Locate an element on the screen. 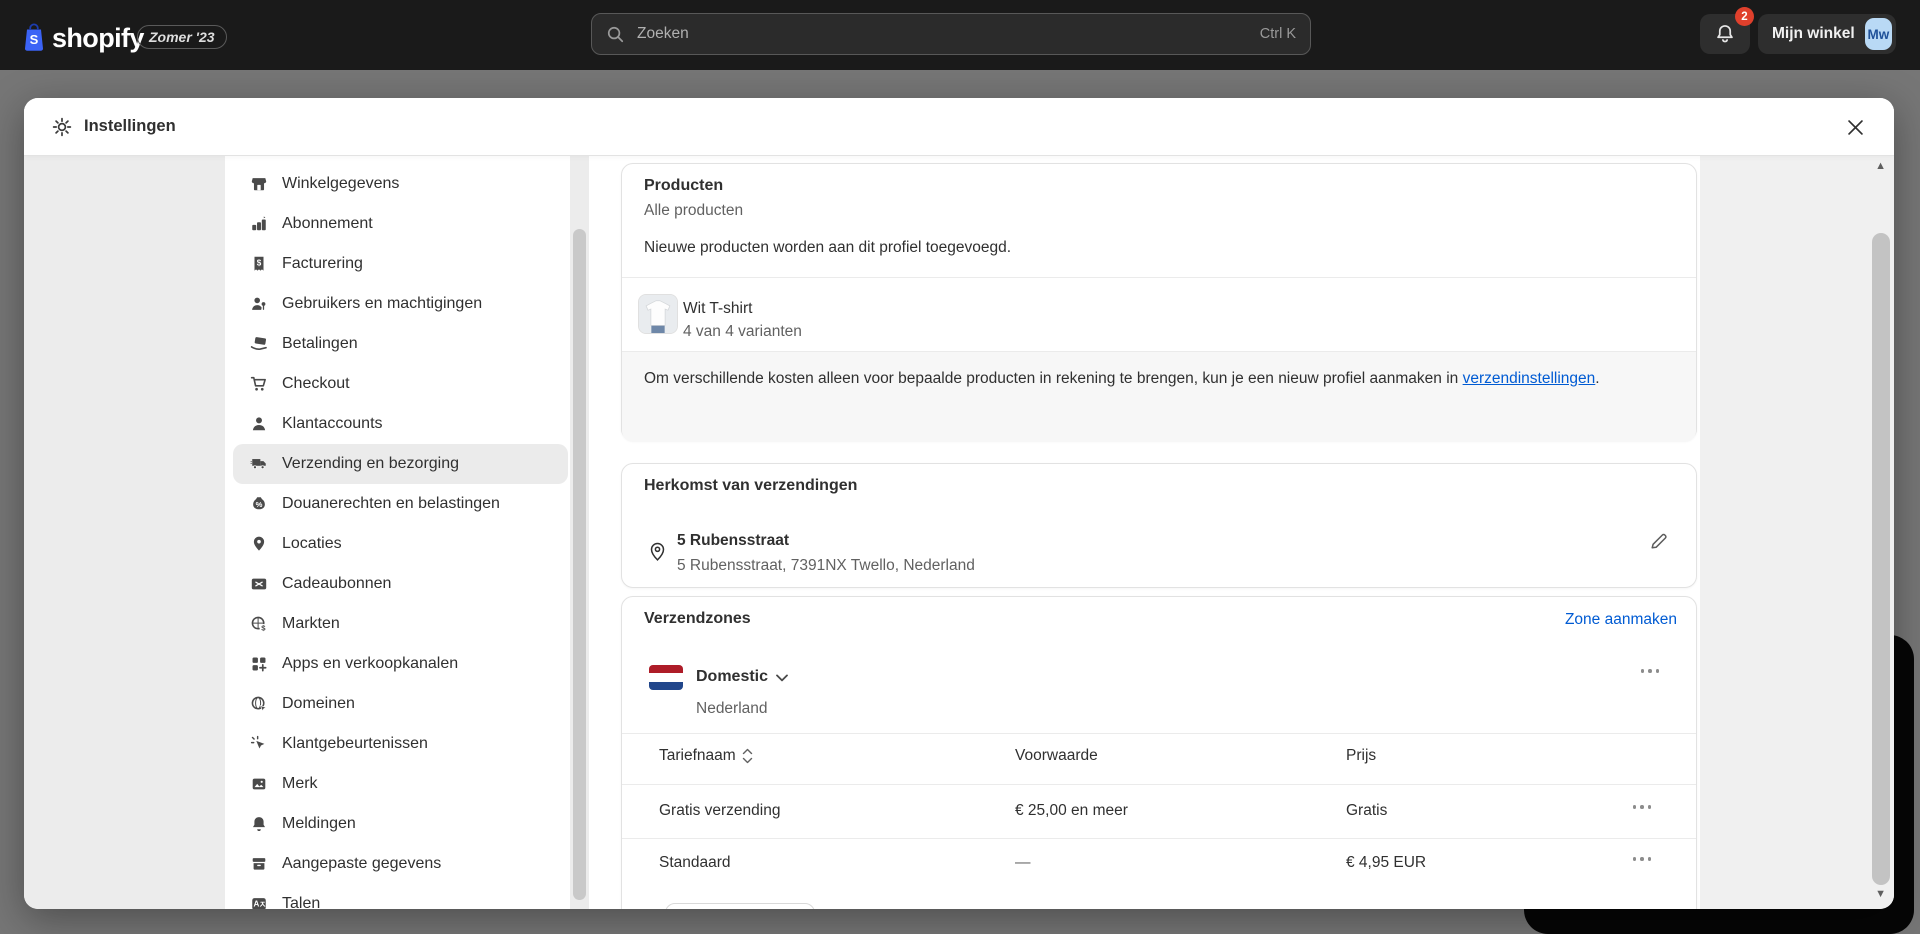 This screenshot has height=934, width=1920. sidebar-item-customer-events: Klantgebeurtenissen is located at coordinates (400, 744).